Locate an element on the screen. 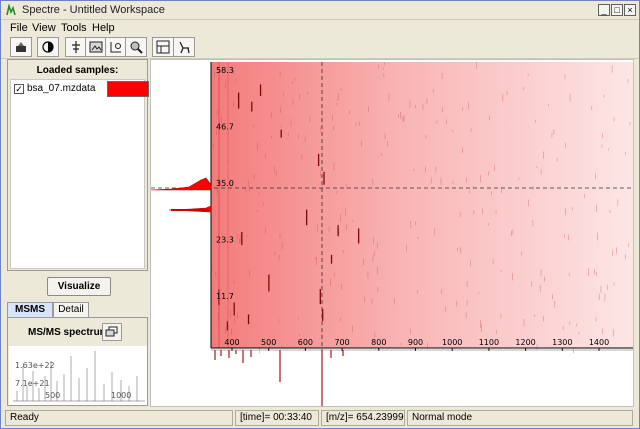 The height and width of the screenshot is (429, 640). x-tick-label: 1000 is located at coordinates (452, 342).